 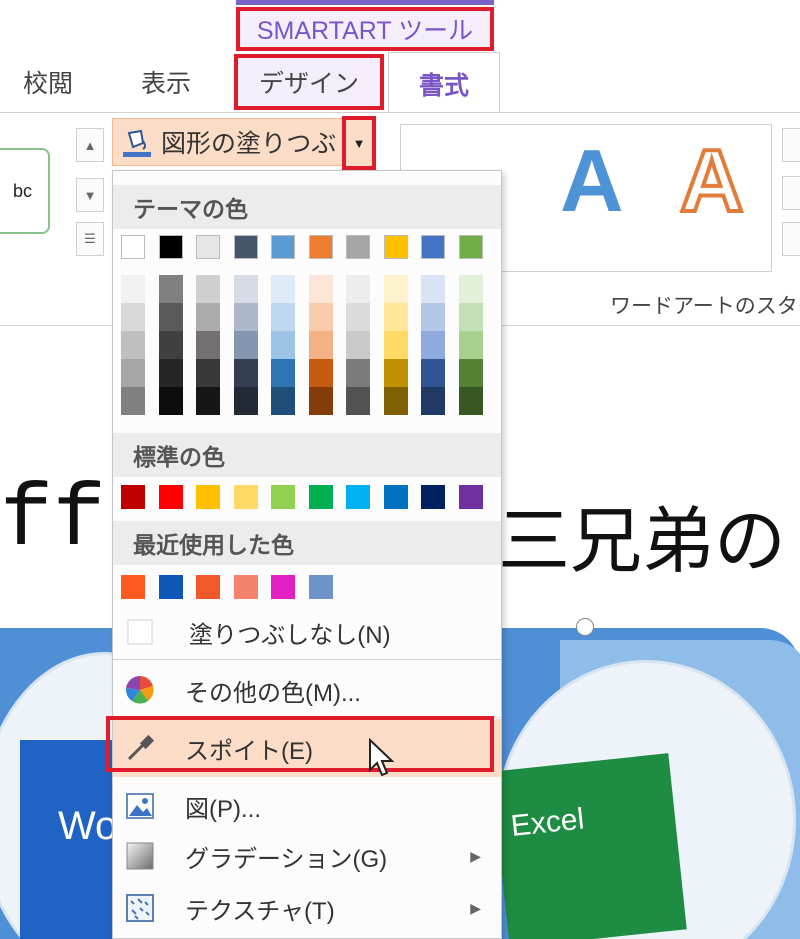 What do you see at coordinates (307, 908) in the screenshot?
I see `texture-item: テクスチャ(T) ▶` at bounding box center [307, 908].